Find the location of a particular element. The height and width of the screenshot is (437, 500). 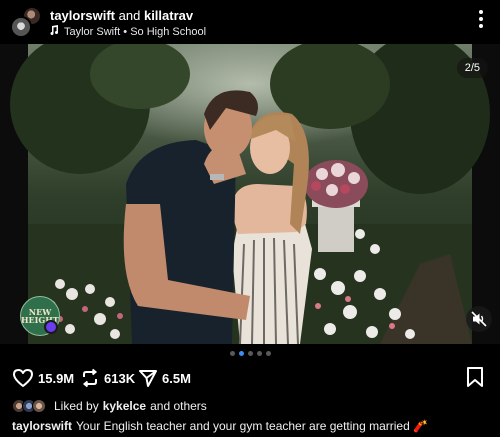

like-count: 15.9M is located at coordinates (56, 378).